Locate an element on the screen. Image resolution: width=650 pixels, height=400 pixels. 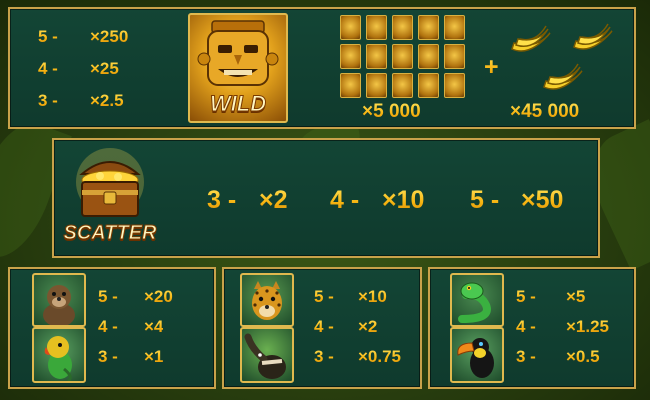
pay-multiplier: ×0.75 is located at coordinates (380, 356).